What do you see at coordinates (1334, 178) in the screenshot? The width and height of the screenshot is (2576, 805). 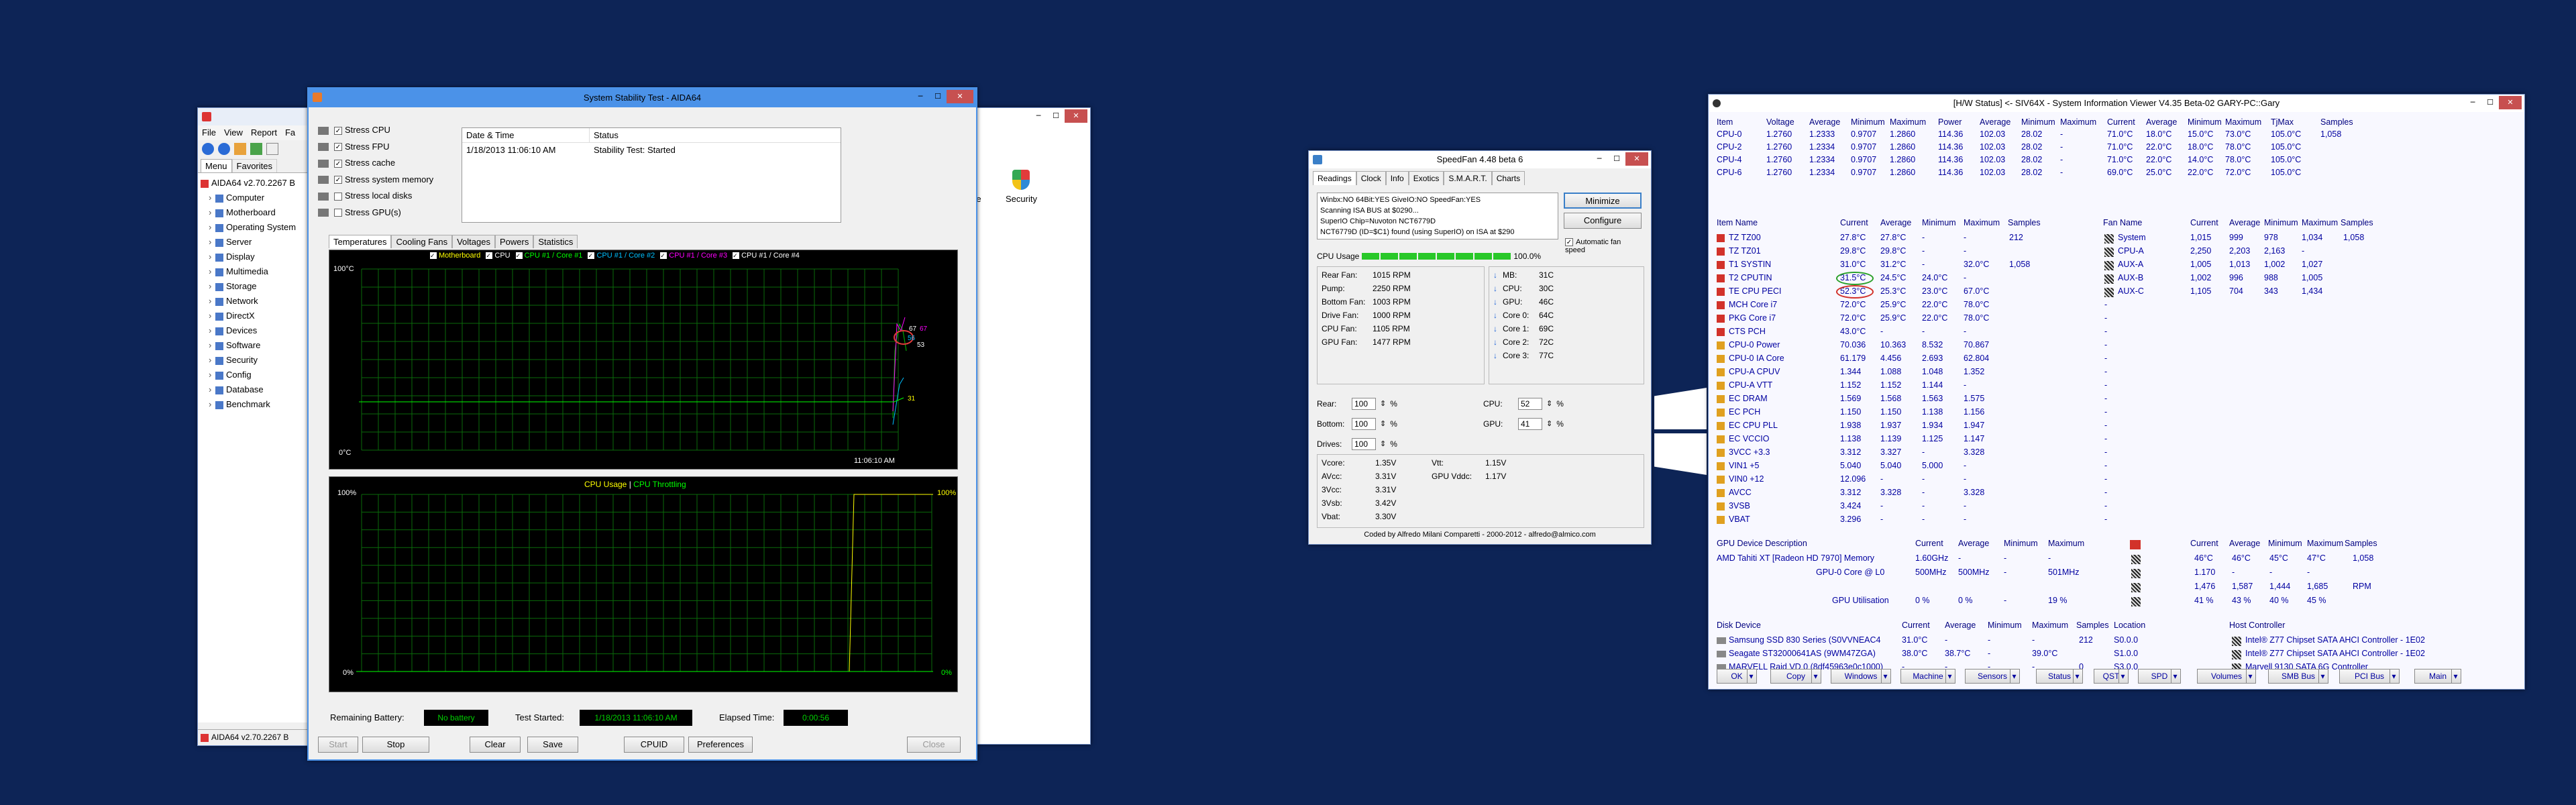 I see `speedfan-tab: Readings` at bounding box center [1334, 178].